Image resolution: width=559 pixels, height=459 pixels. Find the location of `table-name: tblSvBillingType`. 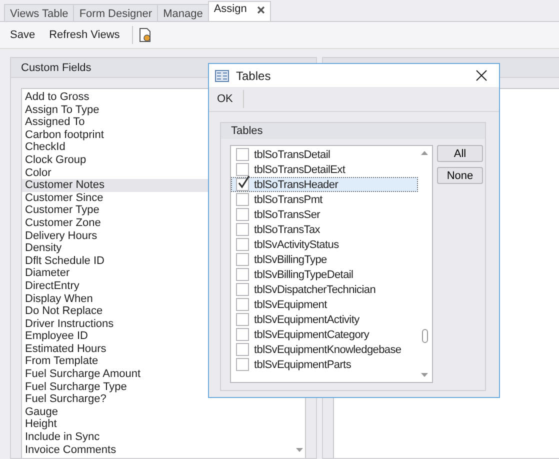

table-name: tblSvBillingType is located at coordinates (290, 260).